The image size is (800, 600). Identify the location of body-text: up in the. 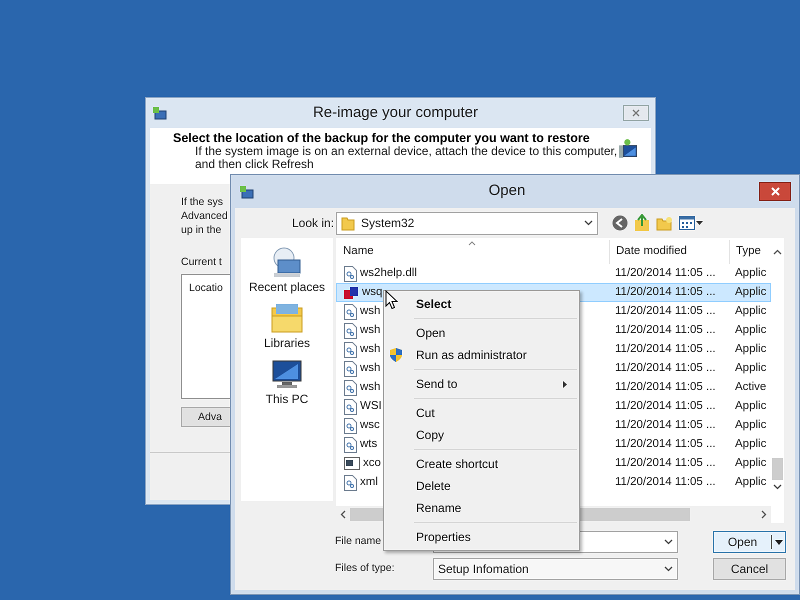
(201, 230).